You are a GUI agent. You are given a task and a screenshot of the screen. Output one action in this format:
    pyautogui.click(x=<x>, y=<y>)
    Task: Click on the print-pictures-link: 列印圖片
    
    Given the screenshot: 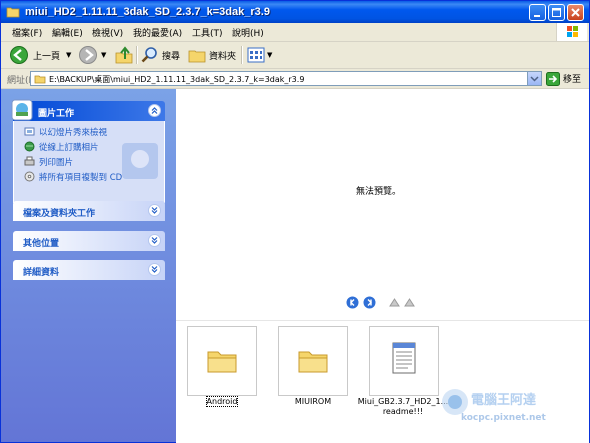 What is the action you would take?
    pyautogui.click(x=48, y=161)
    